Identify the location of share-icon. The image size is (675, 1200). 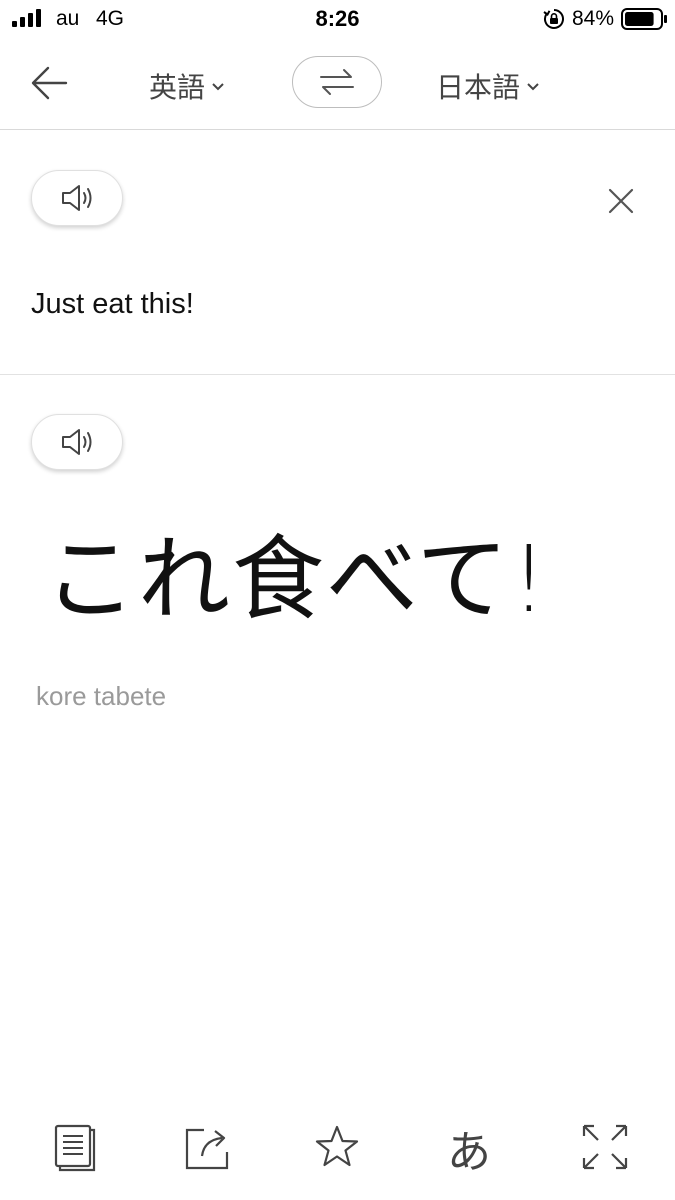
(207, 1149).